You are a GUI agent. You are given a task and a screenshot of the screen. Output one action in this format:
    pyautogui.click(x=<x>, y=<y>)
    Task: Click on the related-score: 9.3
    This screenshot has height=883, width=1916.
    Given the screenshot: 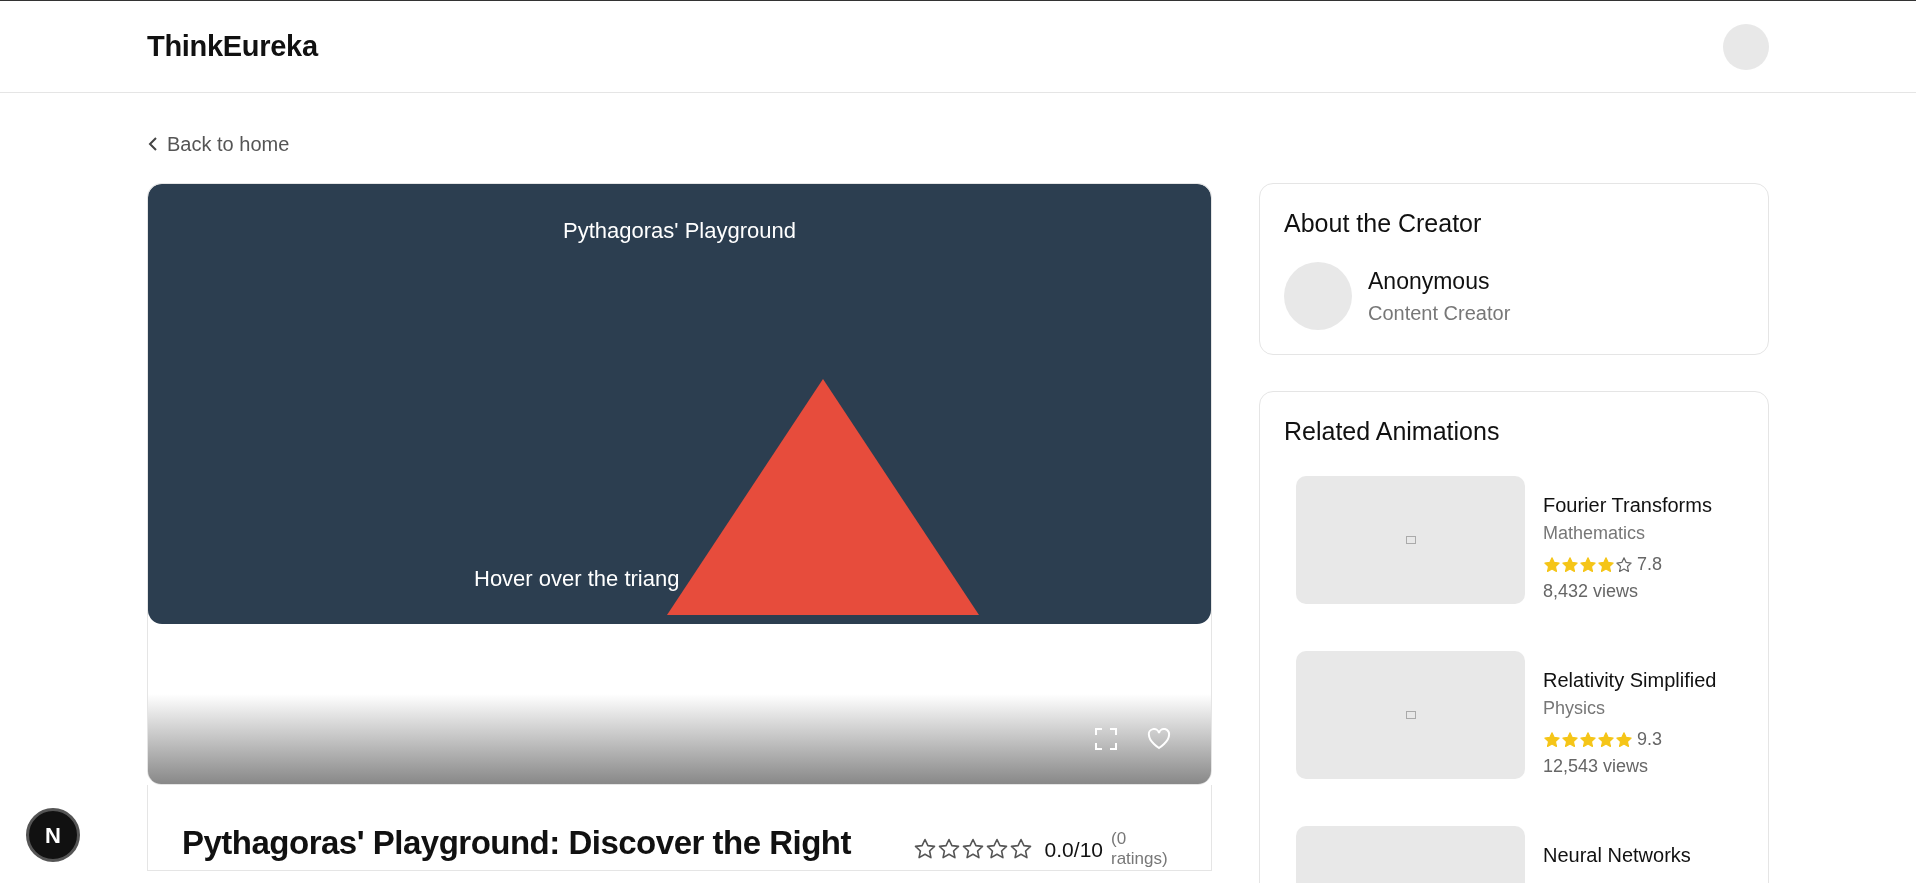 What is the action you would take?
    pyautogui.click(x=1650, y=739)
    